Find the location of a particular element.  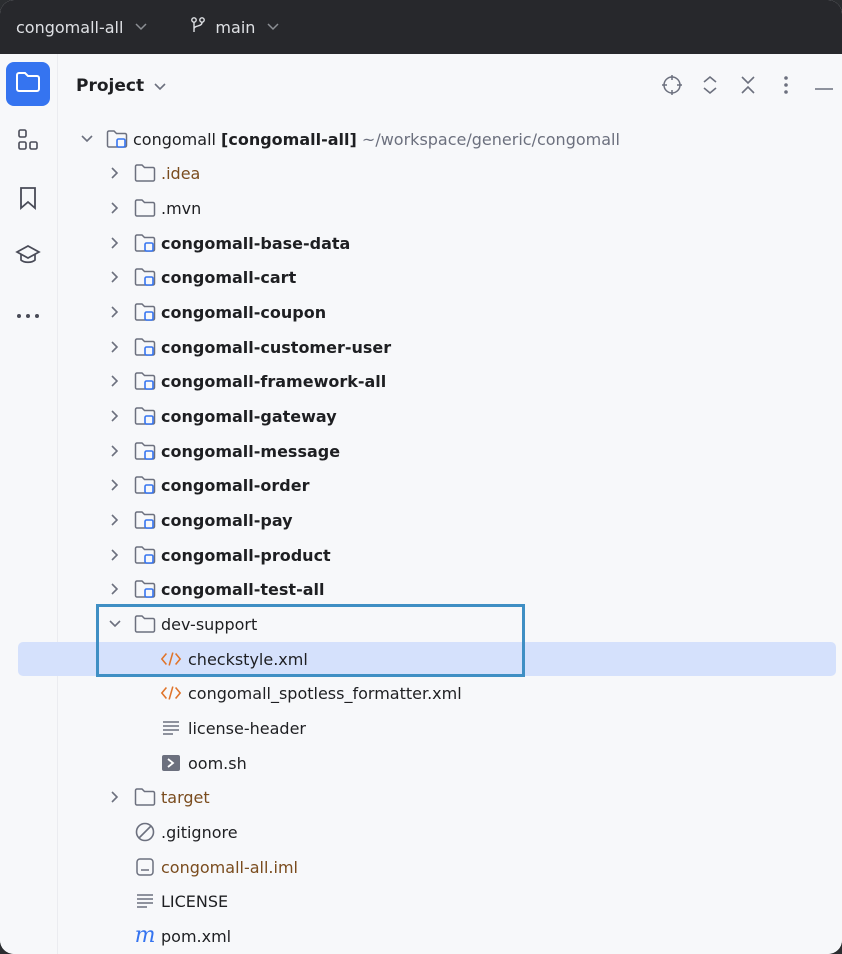

tree-row-module: congomall-base-data is located at coordinates (421, 243).